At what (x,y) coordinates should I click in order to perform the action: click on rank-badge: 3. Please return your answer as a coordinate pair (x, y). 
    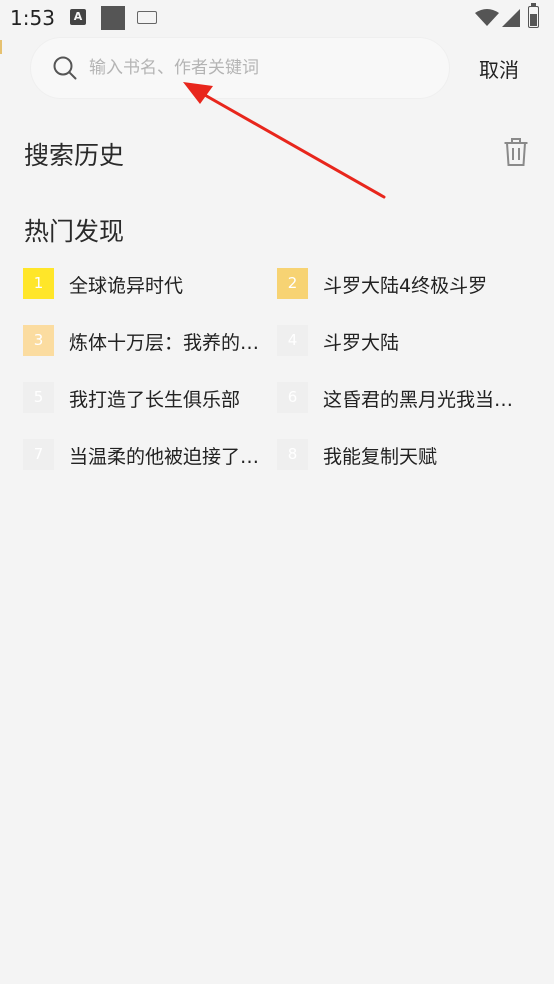
    Looking at the image, I should click on (38, 340).